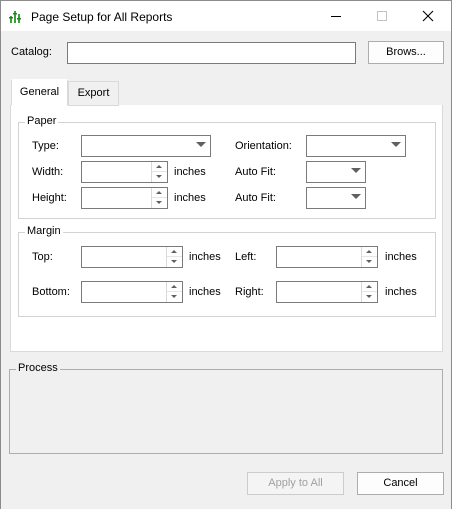 This screenshot has height=509, width=452. I want to click on top-unit: inches, so click(205, 257).